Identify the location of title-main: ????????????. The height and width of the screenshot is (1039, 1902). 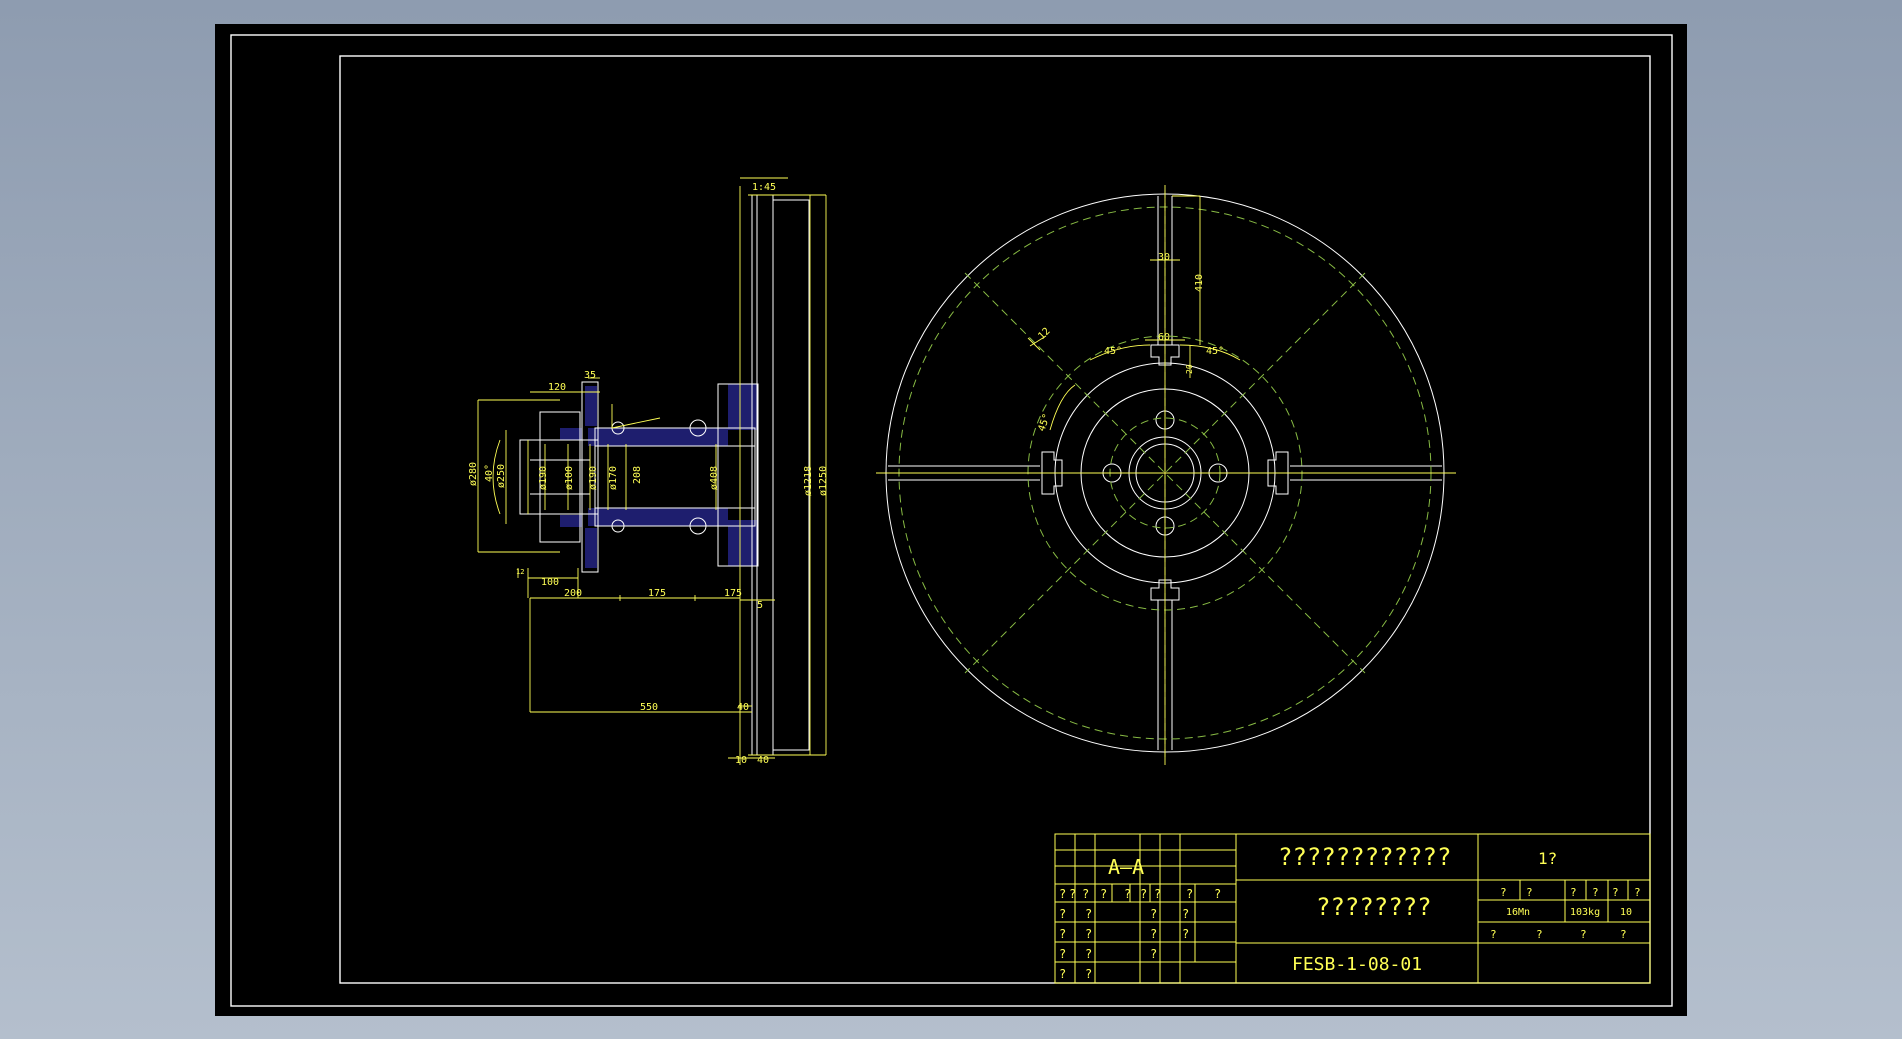
(1364, 857).